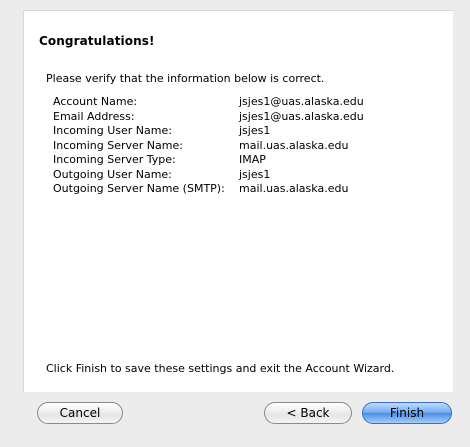 Image resolution: width=470 pixels, height=447 pixels. What do you see at coordinates (114, 159) in the screenshot?
I see `field-label: Incoming Server Type:` at bounding box center [114, 159].